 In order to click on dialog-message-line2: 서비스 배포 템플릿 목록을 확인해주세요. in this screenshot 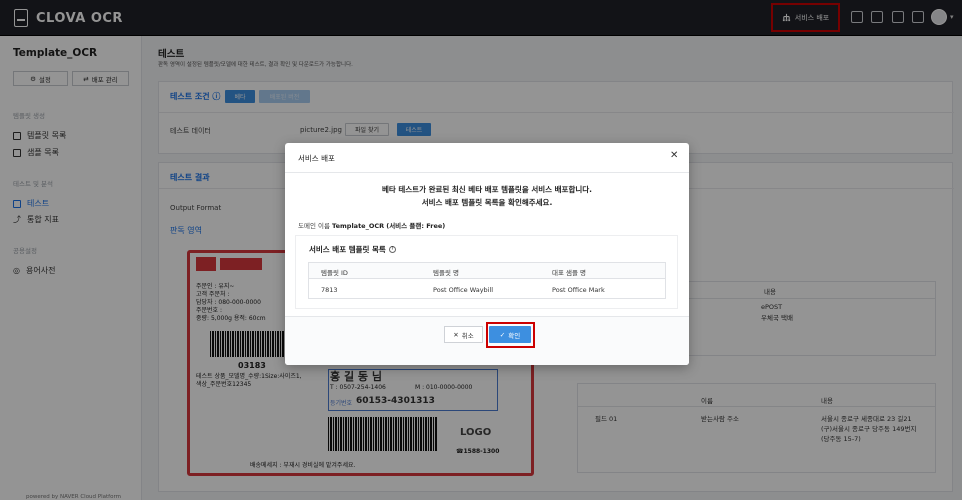, I will do `click(487, 202)`.